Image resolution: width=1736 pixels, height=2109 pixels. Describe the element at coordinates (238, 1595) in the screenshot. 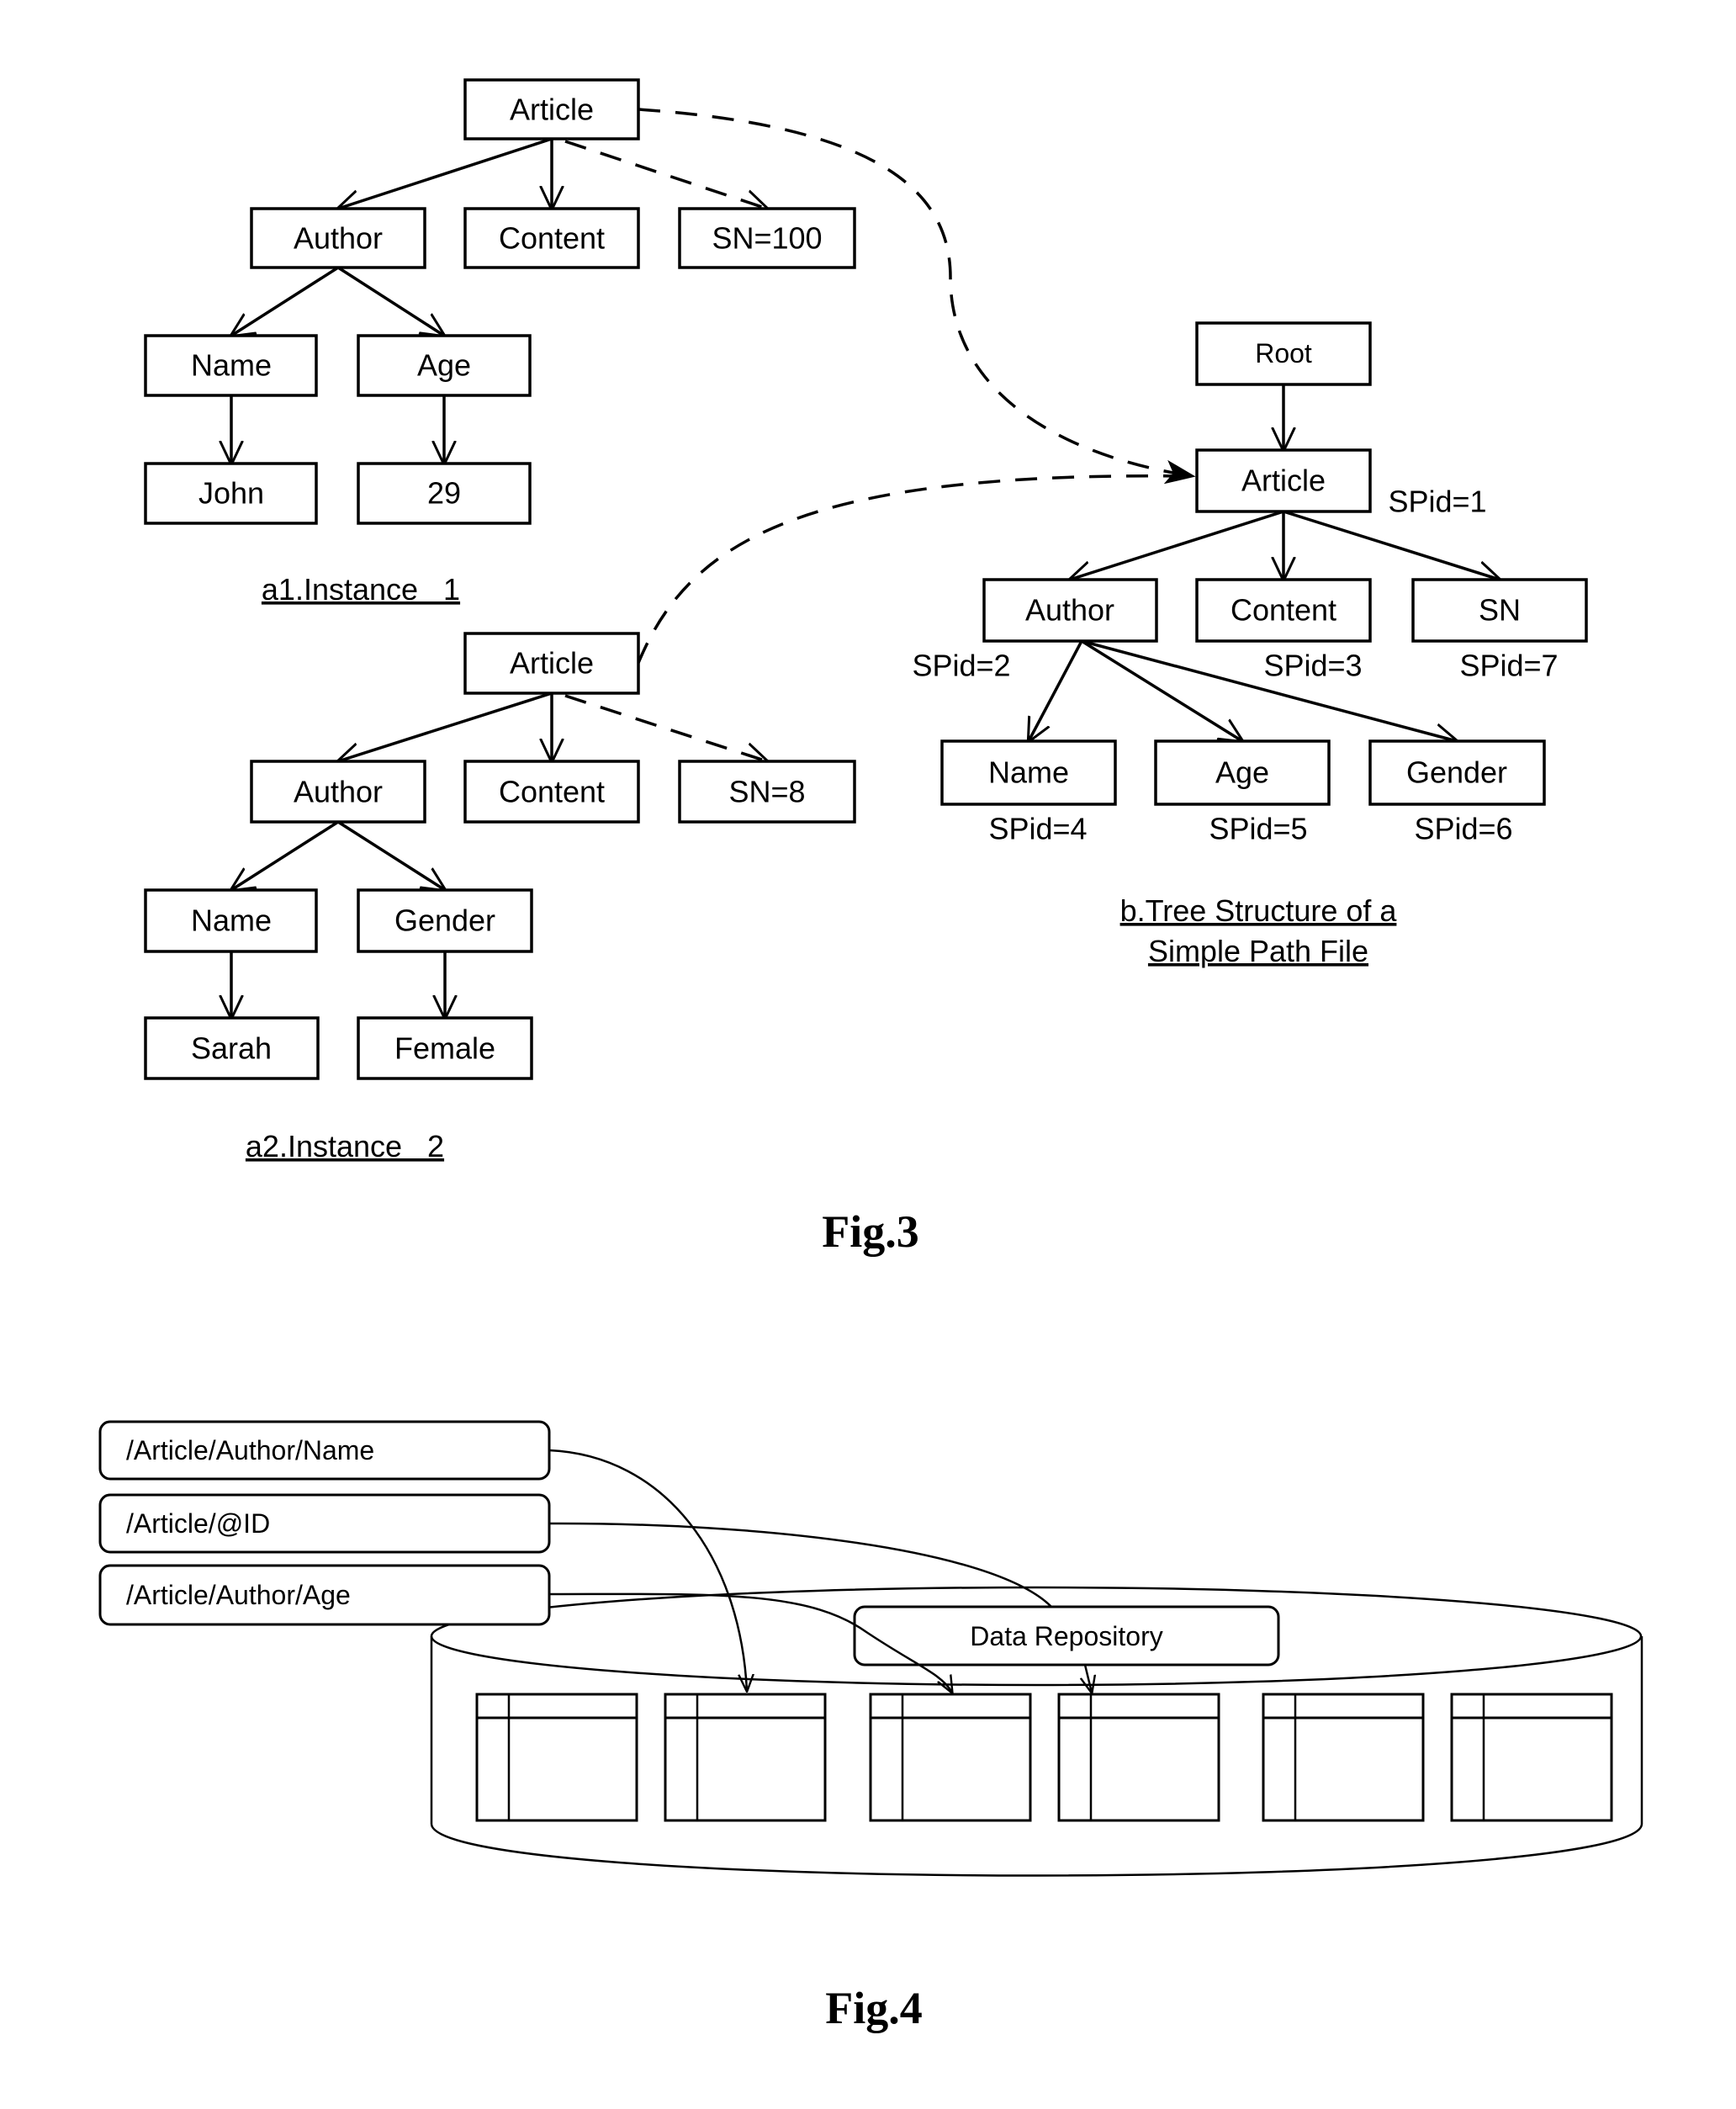

I see `svg-text: /Article/Author/Age` at that location.